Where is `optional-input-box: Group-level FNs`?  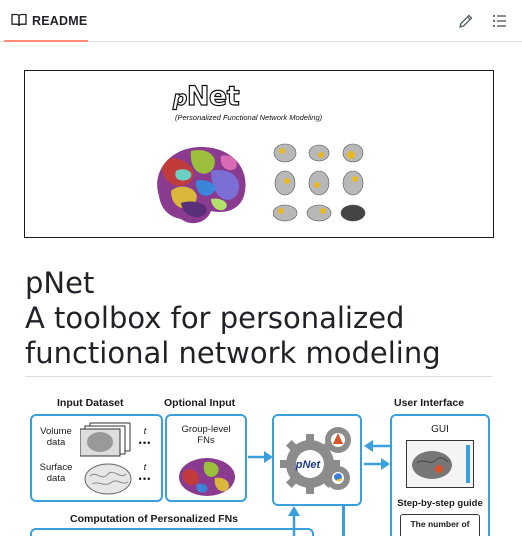
optional-input-box: Group-level FNs is located at coordinates (206, 458).